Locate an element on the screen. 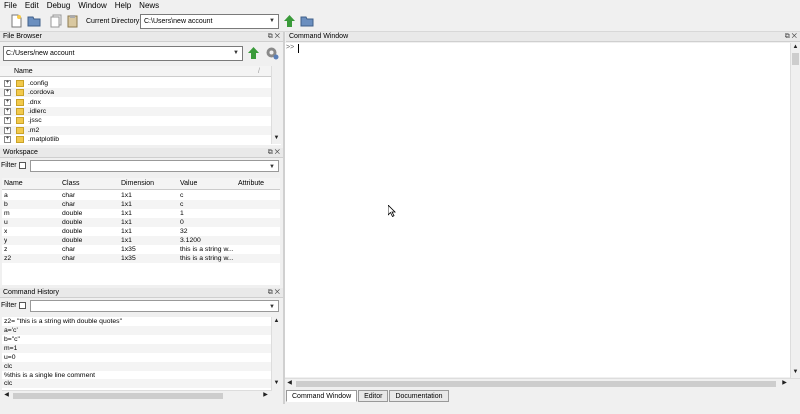  menu-help: Help is located at coordinates (123, 5).